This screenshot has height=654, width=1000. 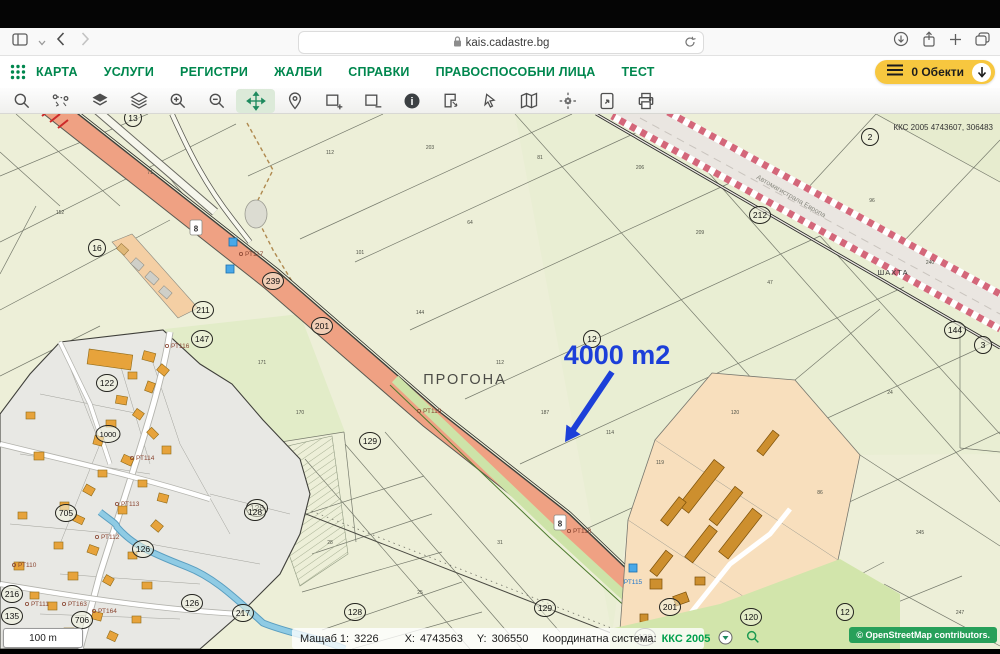 What do you see at coordinates (294, 101) in the screenshot?
I see `tool-location-pin` at bounding box center [294, 101].